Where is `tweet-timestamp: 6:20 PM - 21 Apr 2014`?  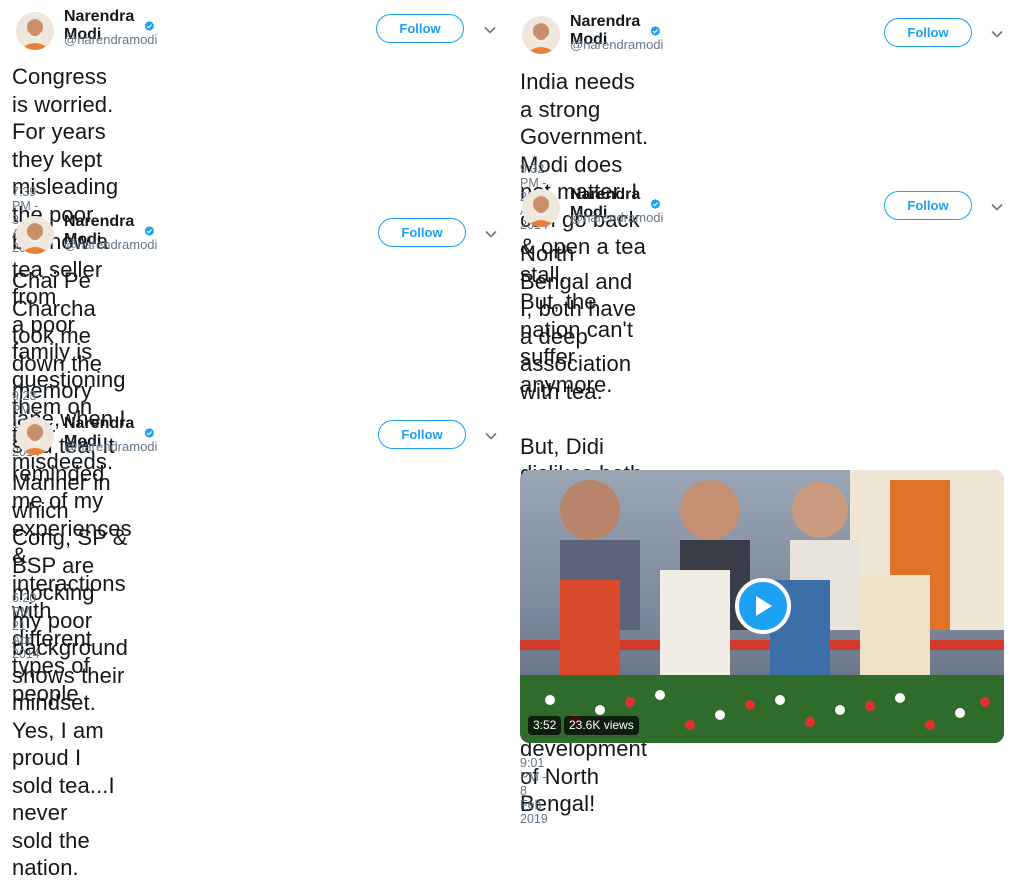
tweet-timestamp: 6:20 PM - 21 Apr 2014 is located at coordinates (26, 626).